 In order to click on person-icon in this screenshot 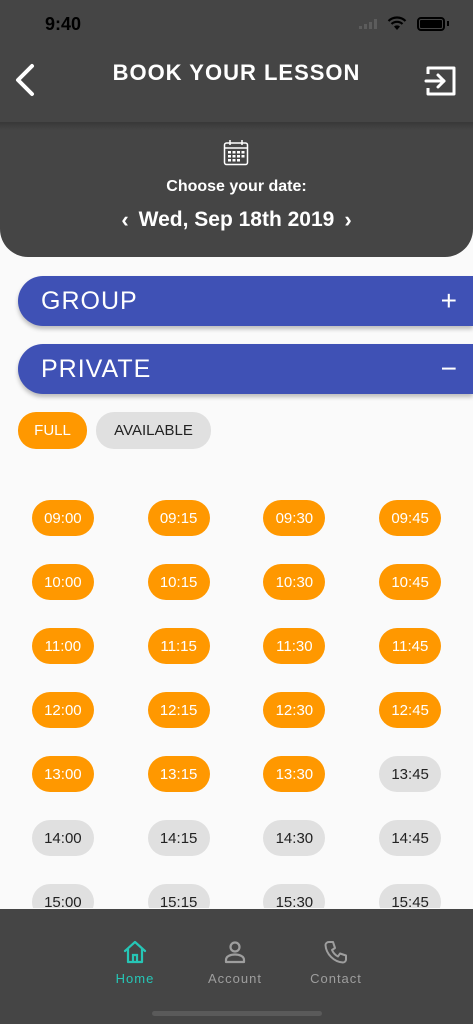, I will do `click(235, 952)`.